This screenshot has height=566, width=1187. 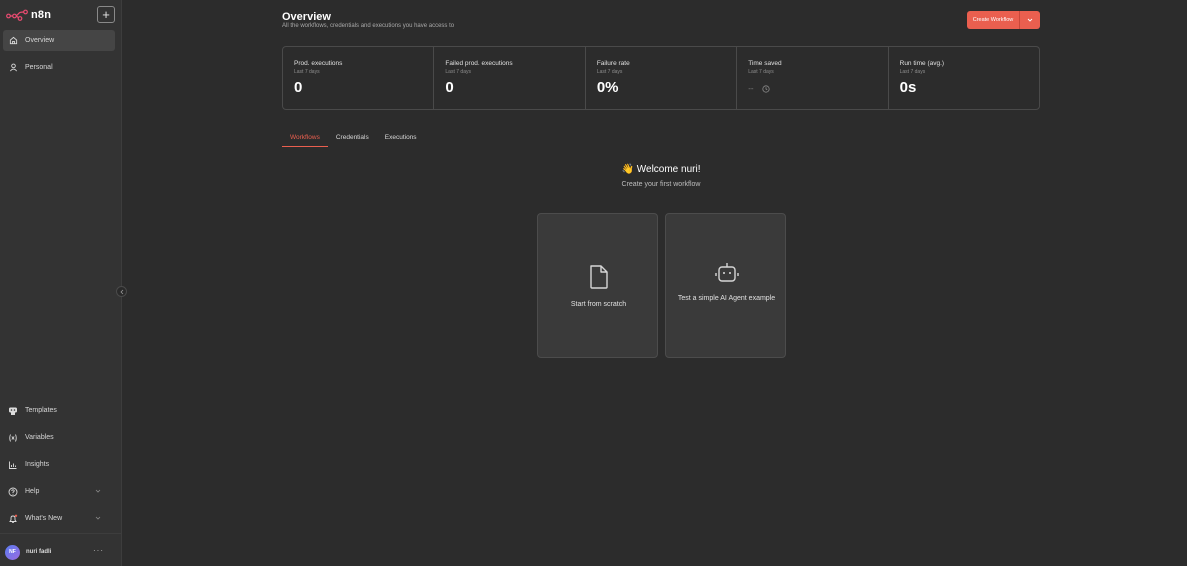 What do you see at coordinates (13, 41) in the screenshot?
I see `home-icon` at bounding box center [13, 41].